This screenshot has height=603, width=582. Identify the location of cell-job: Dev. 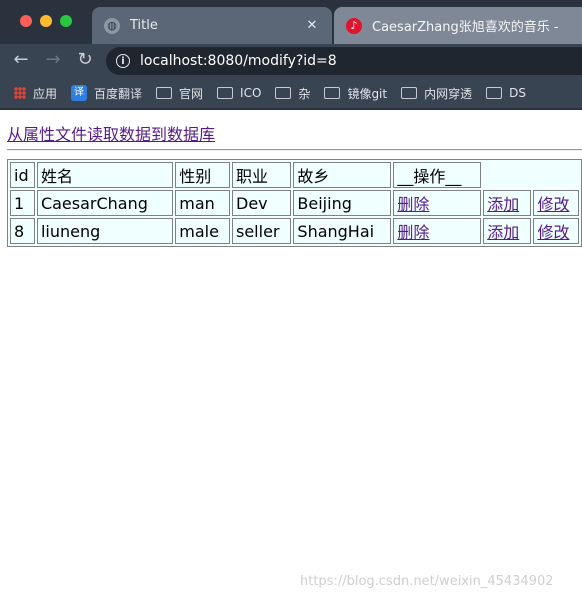
(262, 203).